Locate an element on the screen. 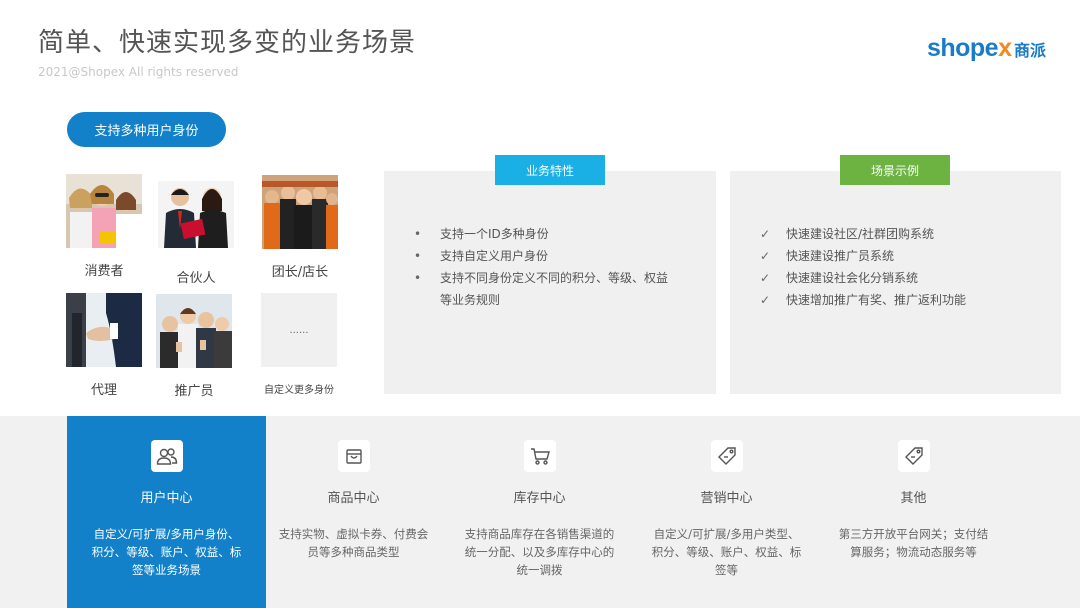 This screenshot has height=608, width=1080. module-inventory-center: 库存中心 支持商品库存在各销售渠道的 统一分配、以及多库存中心的 统一调拨 is located at coordinates (539, 512).